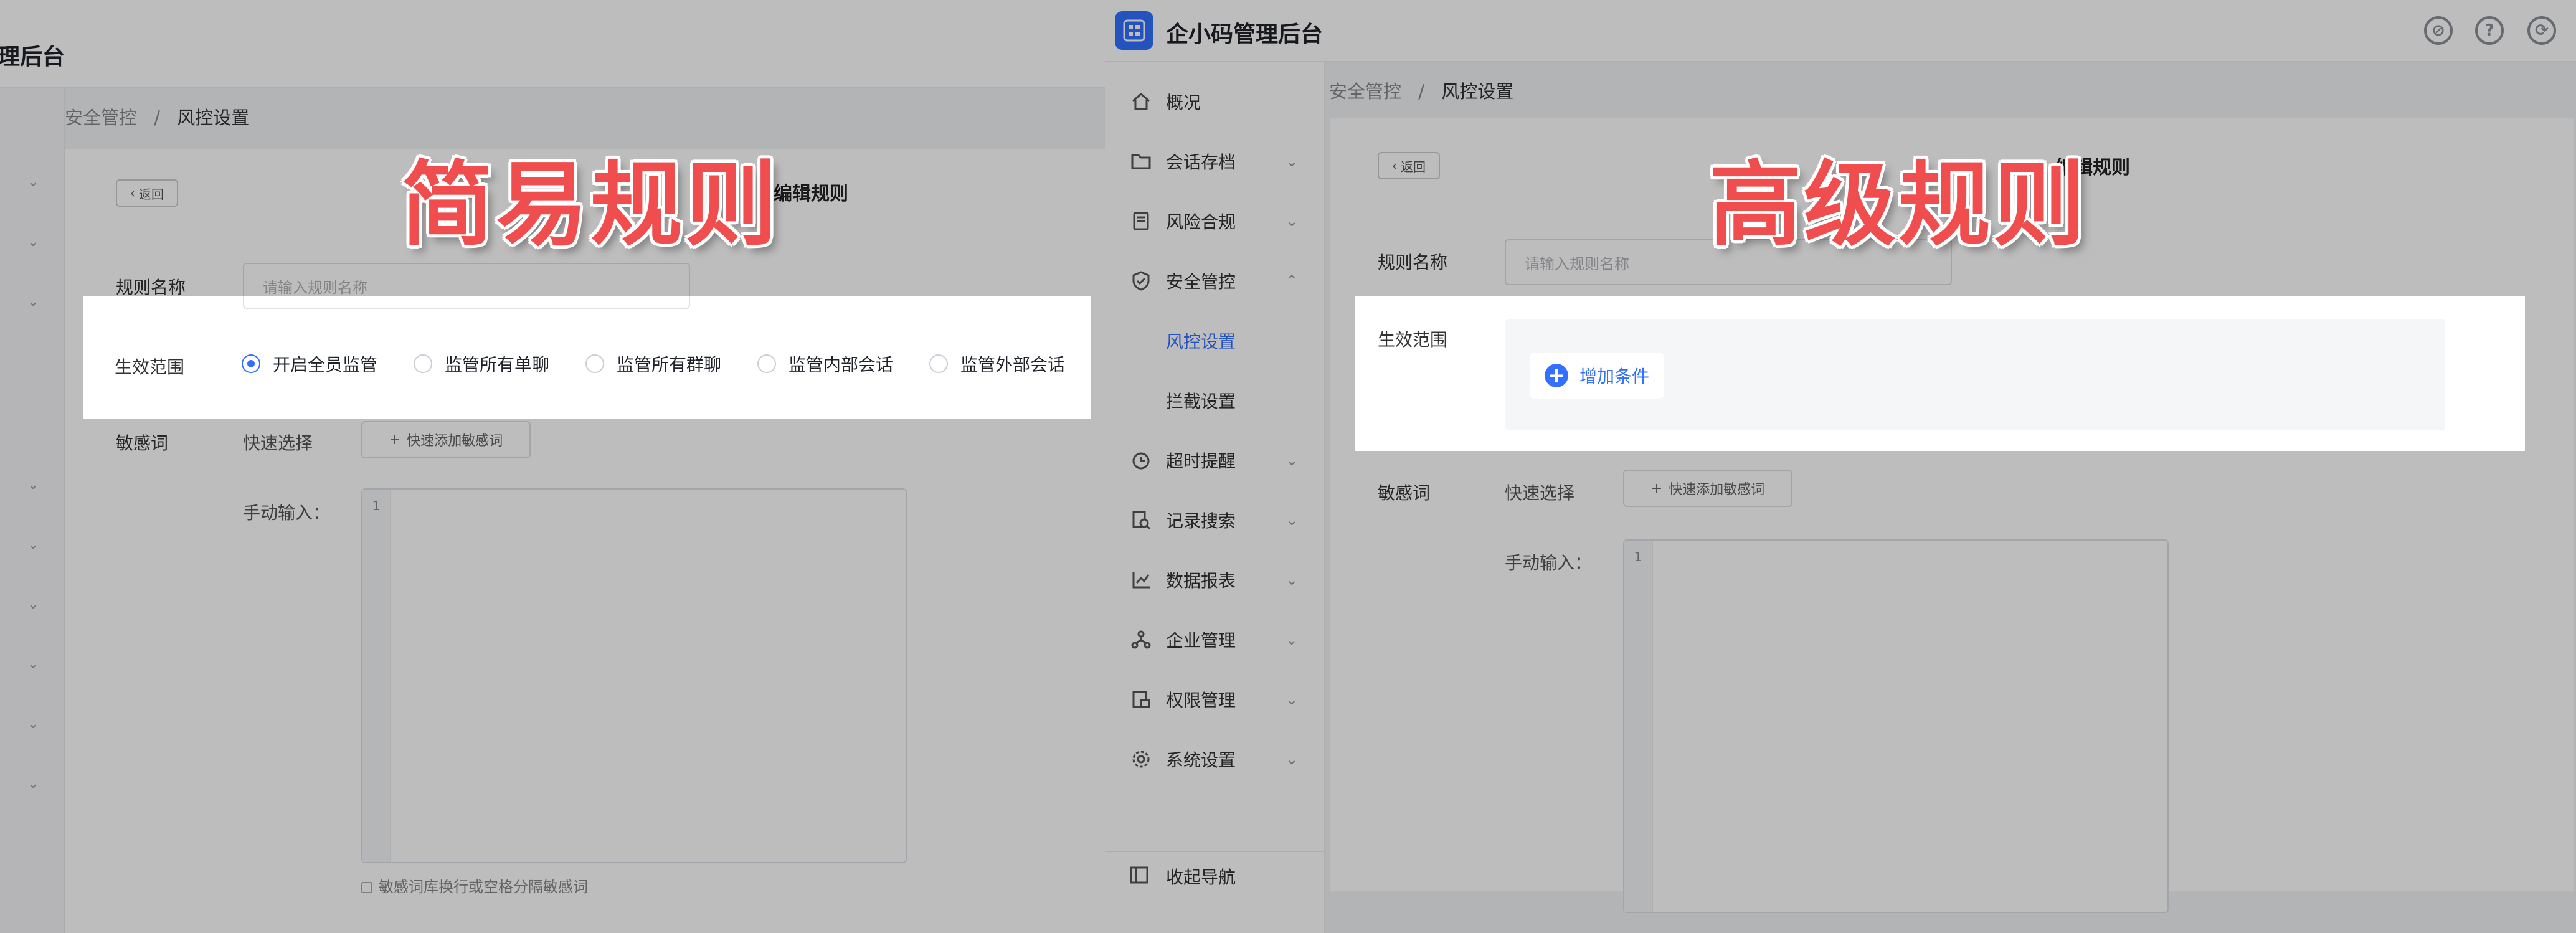 Image resolution: width=2576 pixels, height=933 pixels. I want to click on app-header: 企小码管理后台 ⊘ ? ⟳, so click(1841, 31).